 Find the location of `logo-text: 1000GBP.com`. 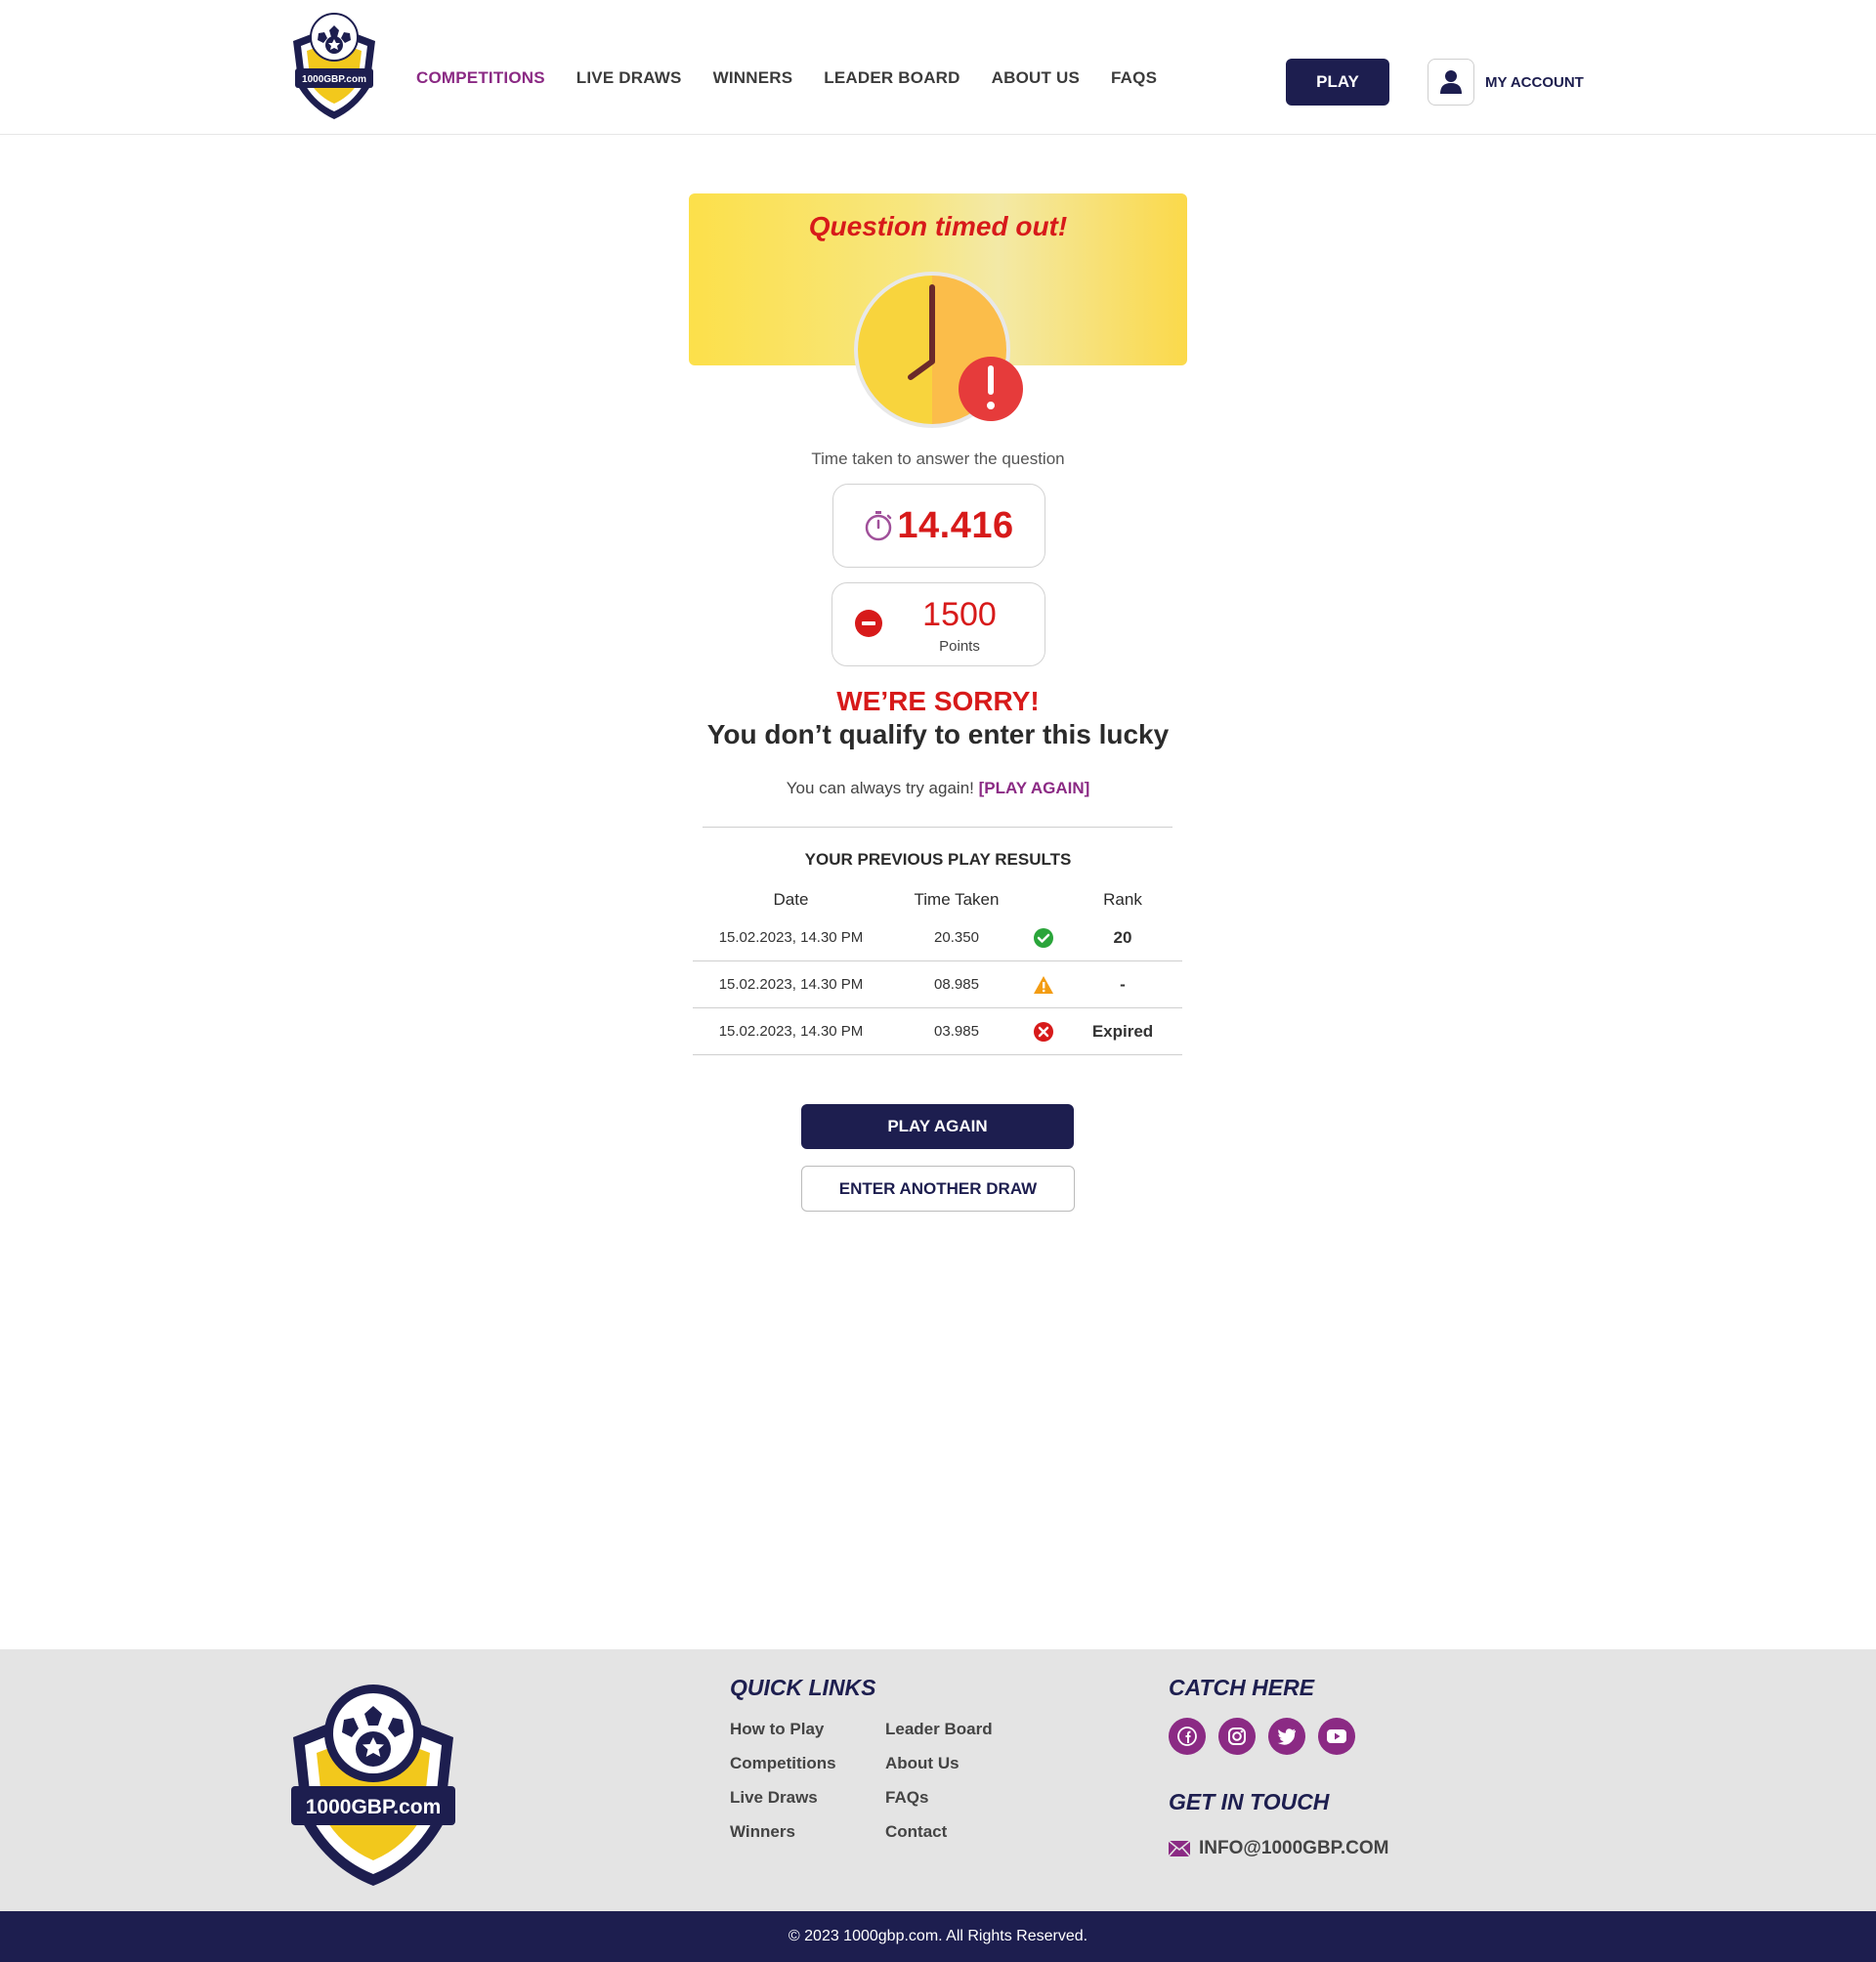

logo-text: 1000GBP.com is located at coordinates (334, 79).